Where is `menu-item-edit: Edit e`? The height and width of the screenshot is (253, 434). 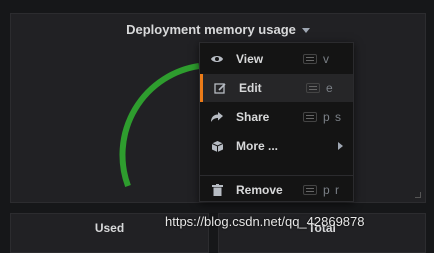
menu-item-edit: Edit e is located at coordinates (276, 88).